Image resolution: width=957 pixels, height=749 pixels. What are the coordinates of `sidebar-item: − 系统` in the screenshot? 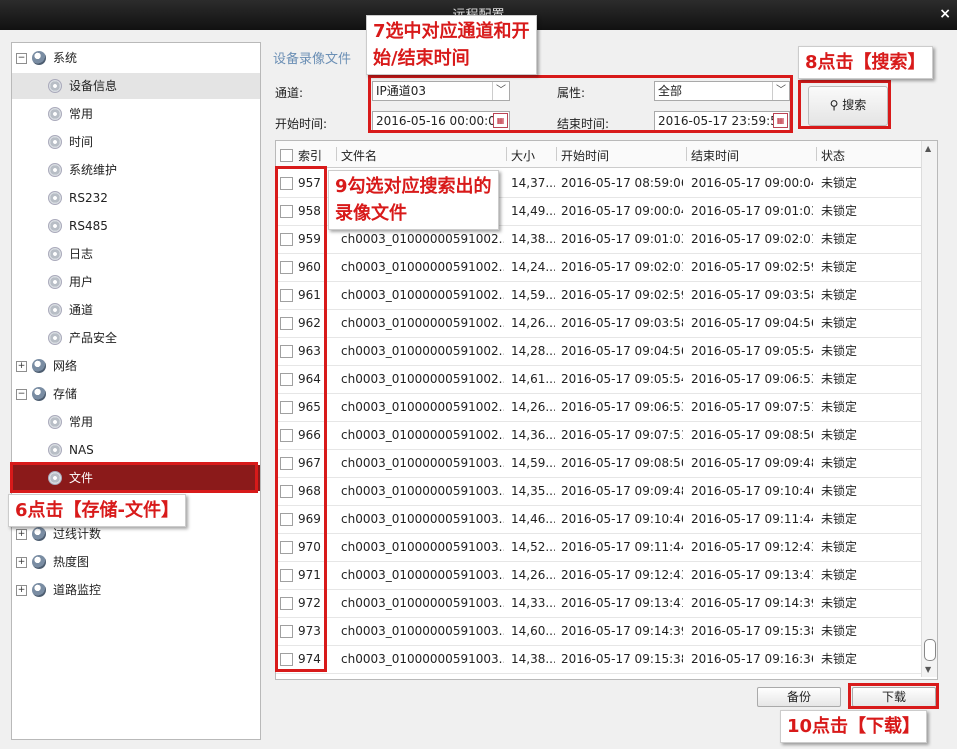 It's located at (136, 58).